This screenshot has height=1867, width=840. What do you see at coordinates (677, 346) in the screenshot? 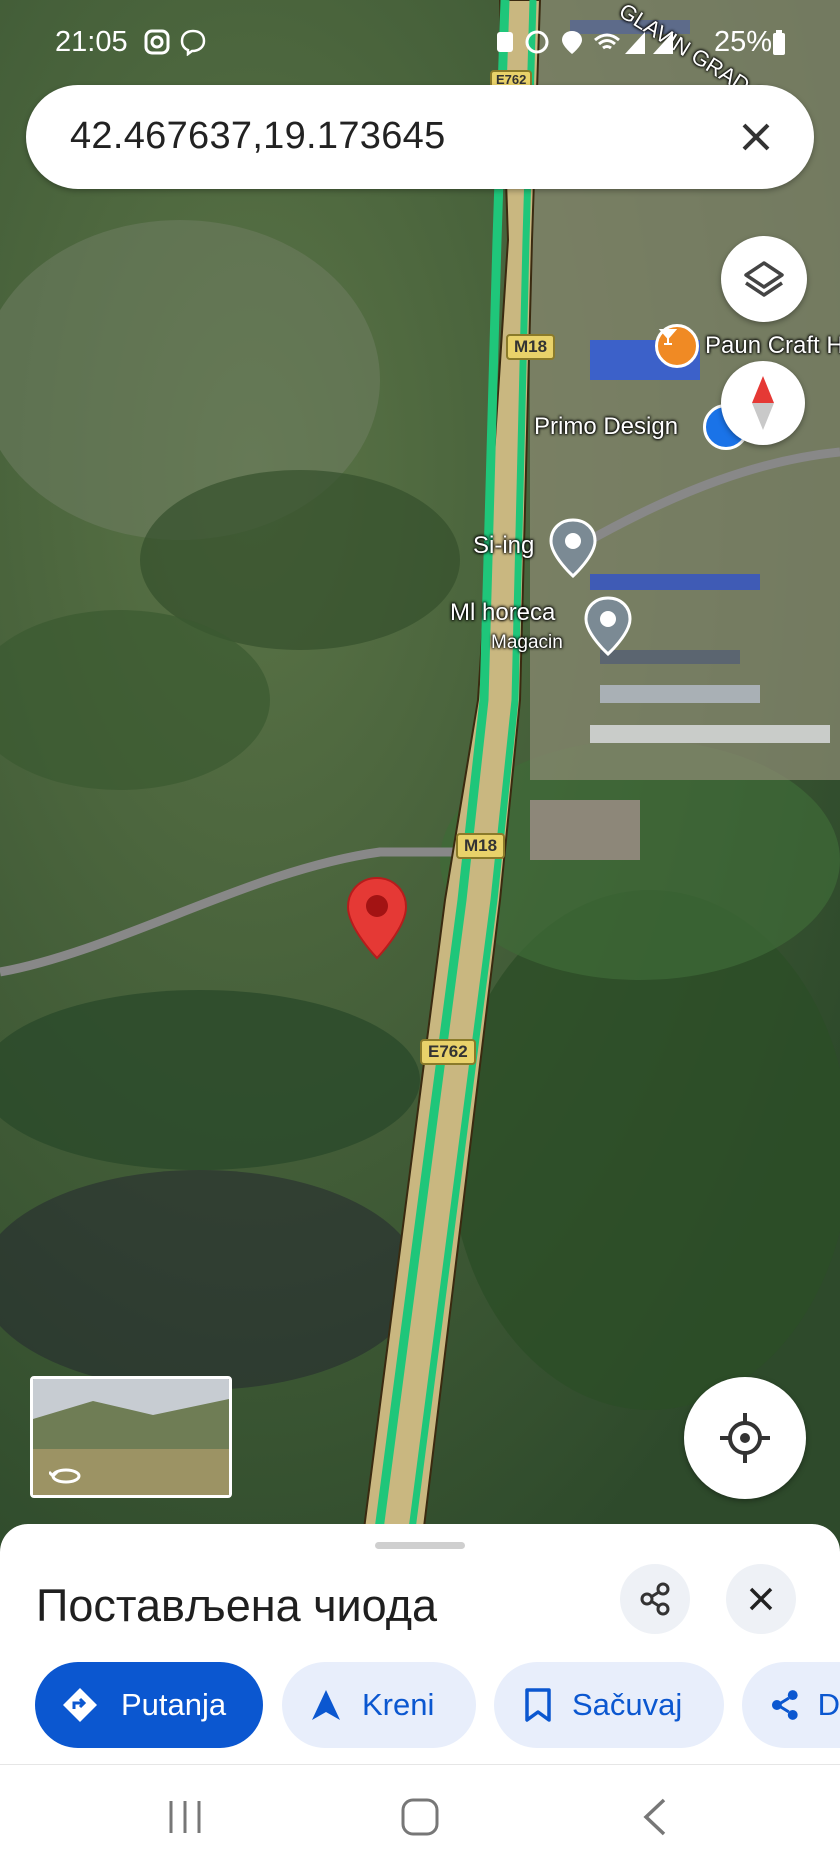
I see `cocktail-icon` at bounding box center [677, 346].